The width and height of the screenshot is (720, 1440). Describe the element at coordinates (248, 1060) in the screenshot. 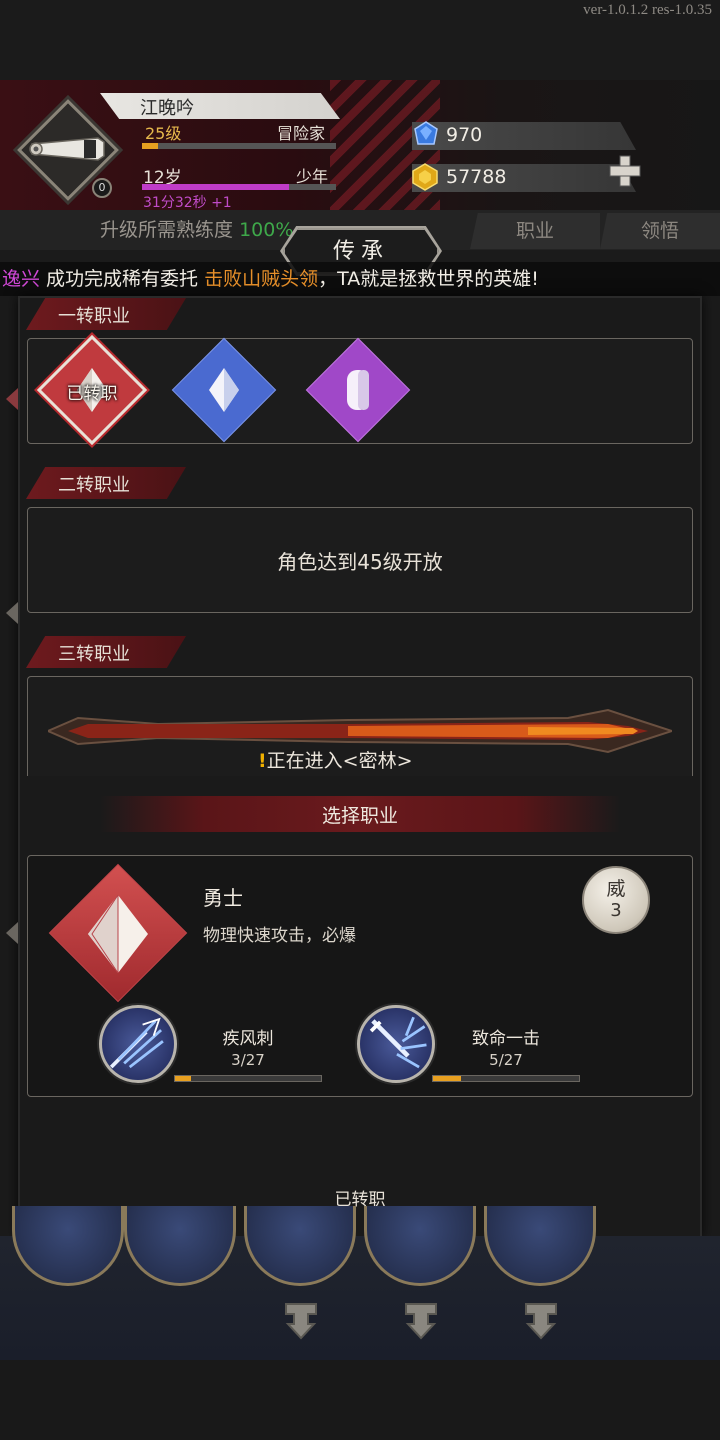

I see `skill-count: 3/27` at that location.